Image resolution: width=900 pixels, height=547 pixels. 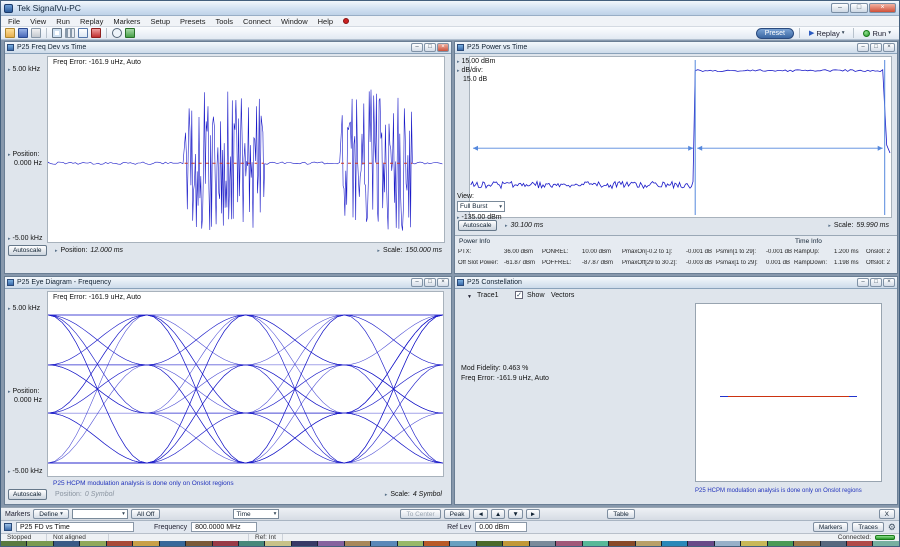 I want to click on setup-icon, so click(x=70, y=33).